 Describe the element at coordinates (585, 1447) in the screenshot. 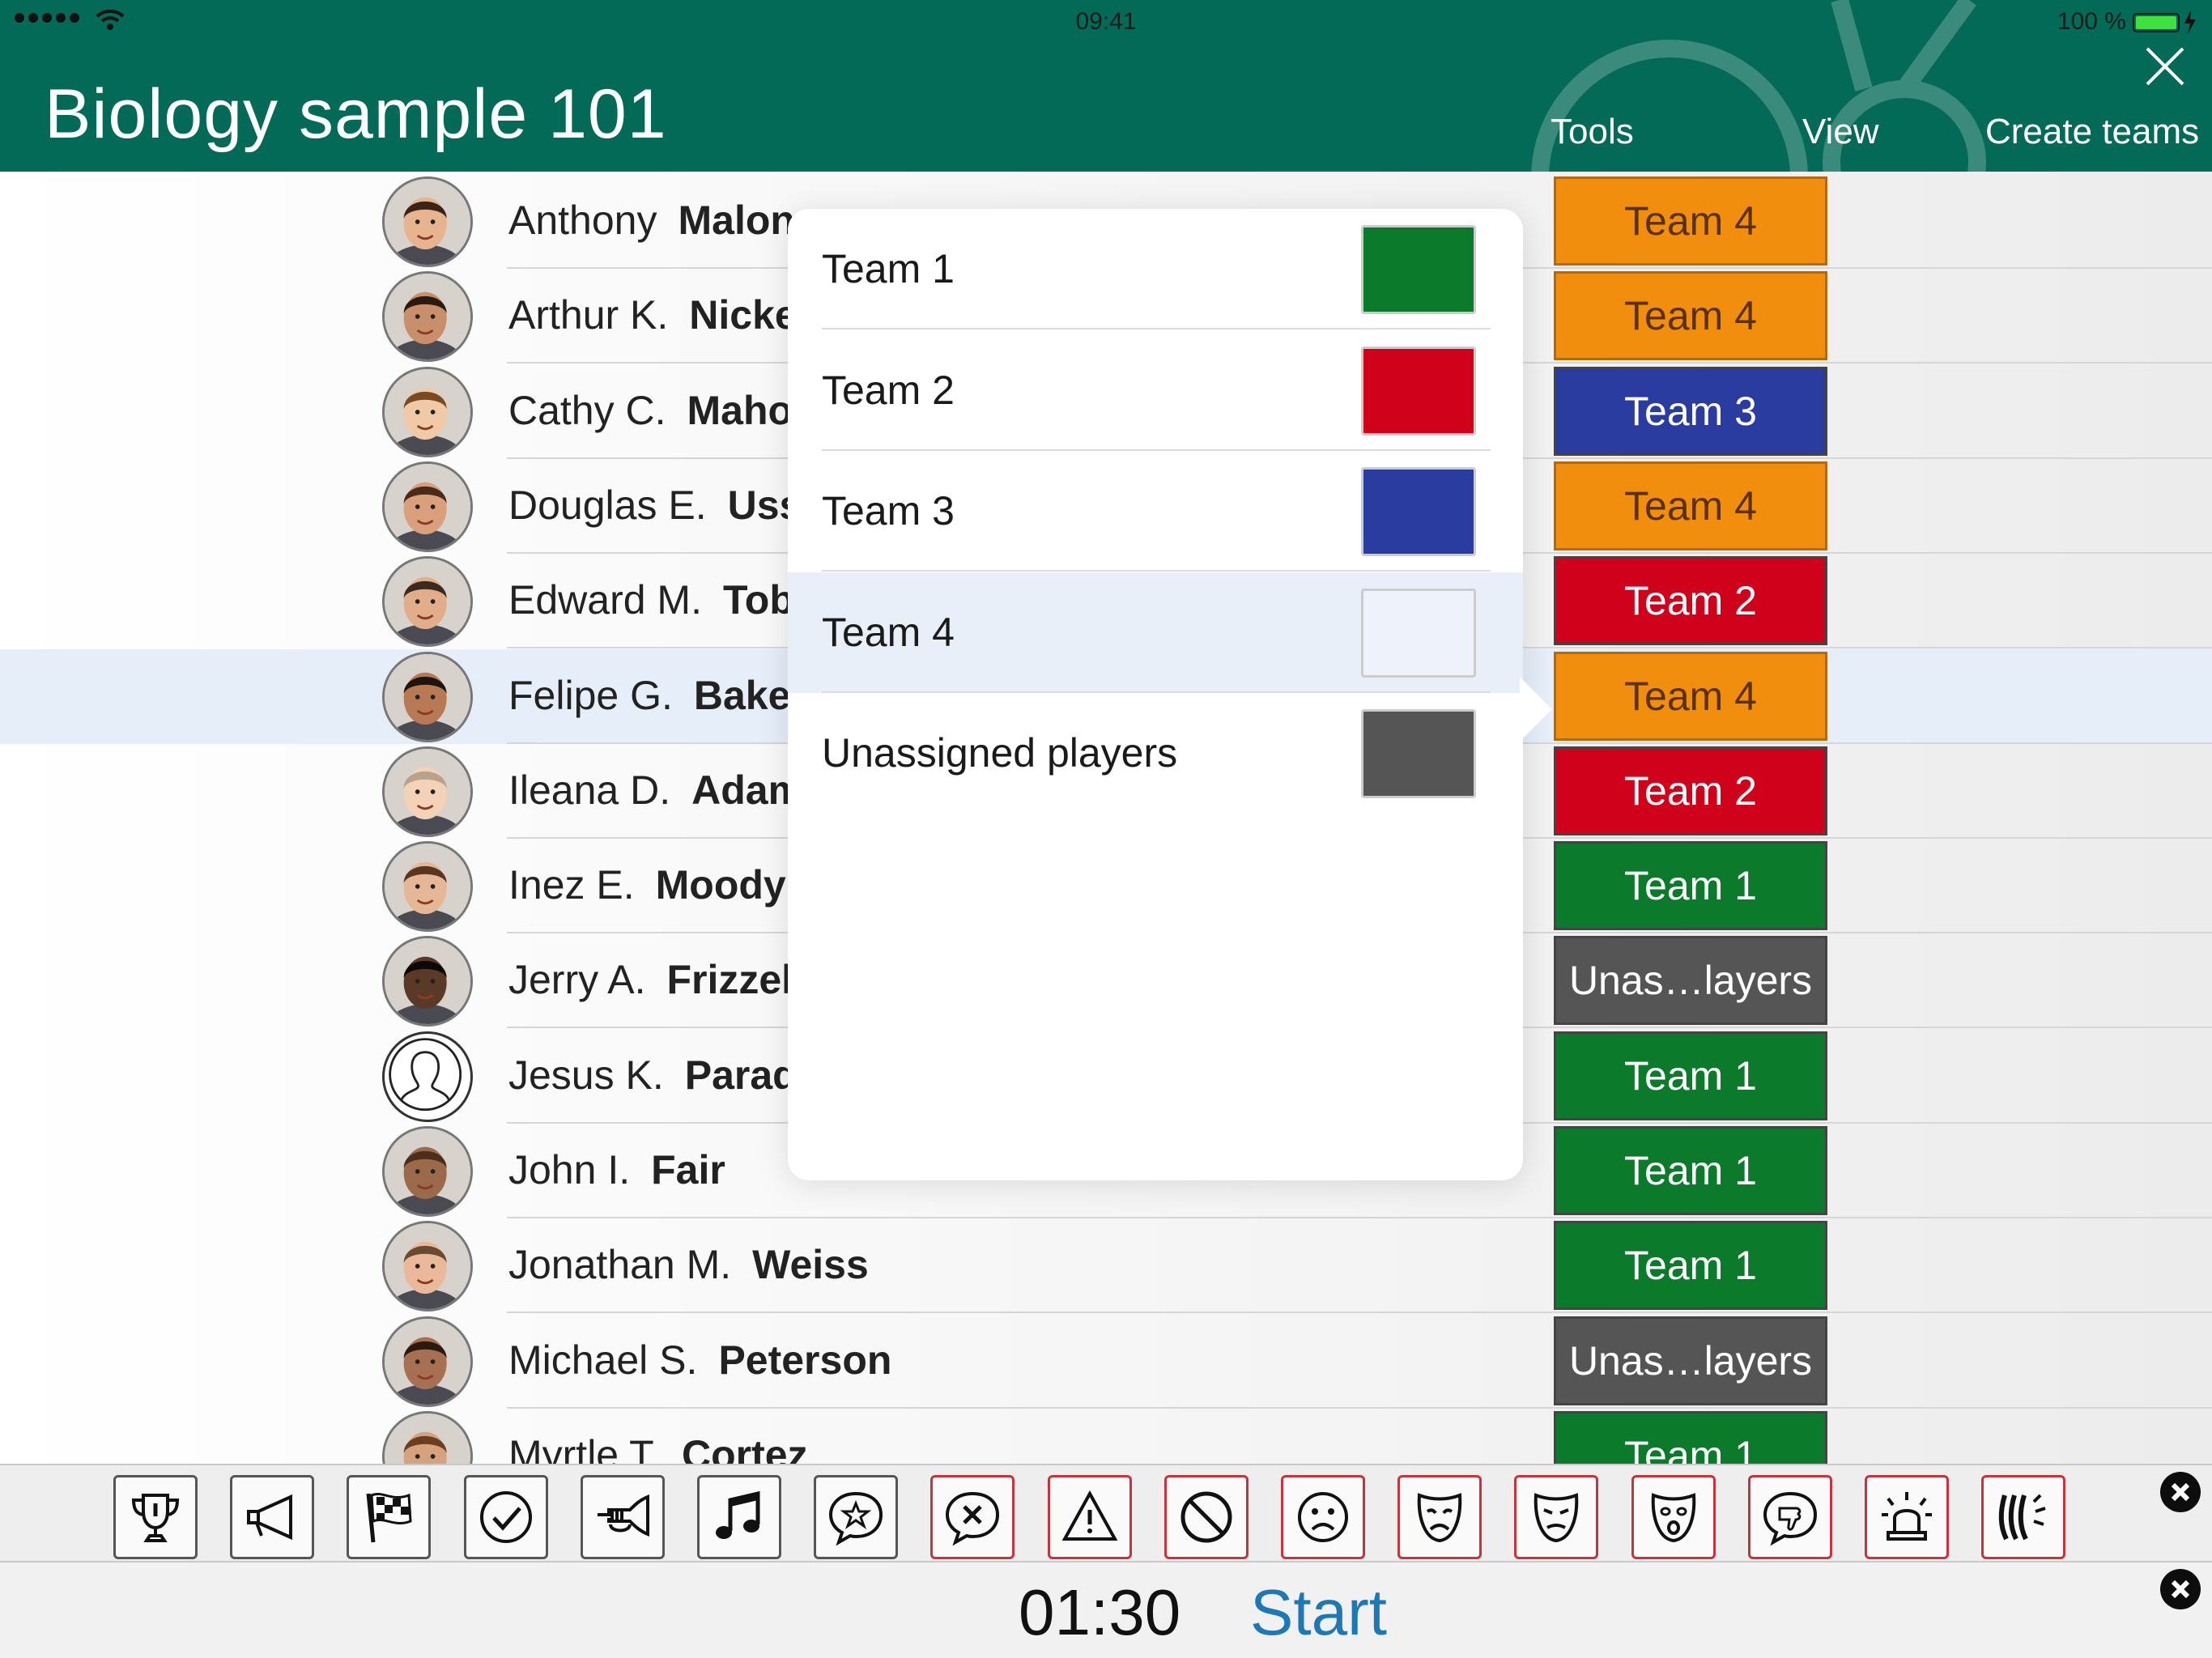

I see `student-first-name: Myrtle T.` at that location.